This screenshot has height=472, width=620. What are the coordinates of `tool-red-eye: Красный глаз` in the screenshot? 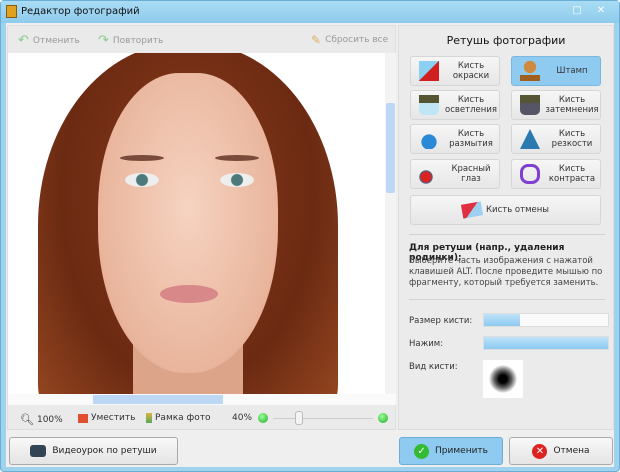 It's located at (455, 174).